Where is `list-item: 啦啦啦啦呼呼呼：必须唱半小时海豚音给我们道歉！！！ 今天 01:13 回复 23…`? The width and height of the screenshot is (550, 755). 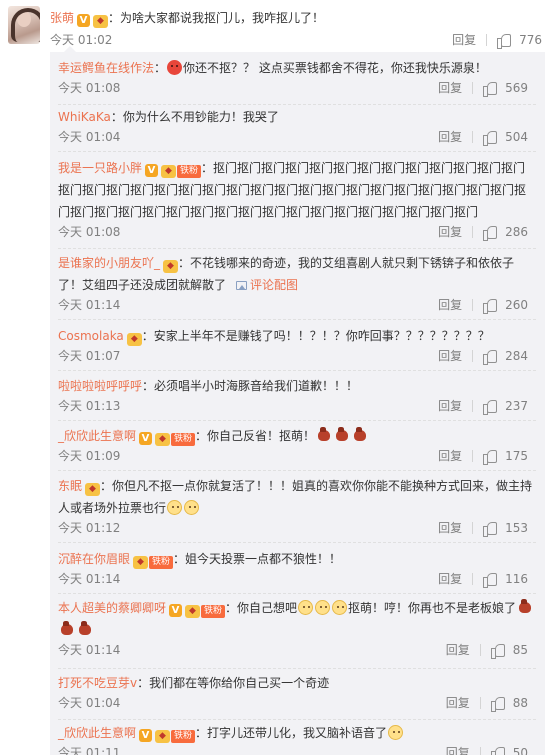
list-item: 啦啦啦啦呼呼呼：必须唱半小时海豚音给我们道歉！！！ 今天 01:13 回复 23… is located at coordinates (297, 398).